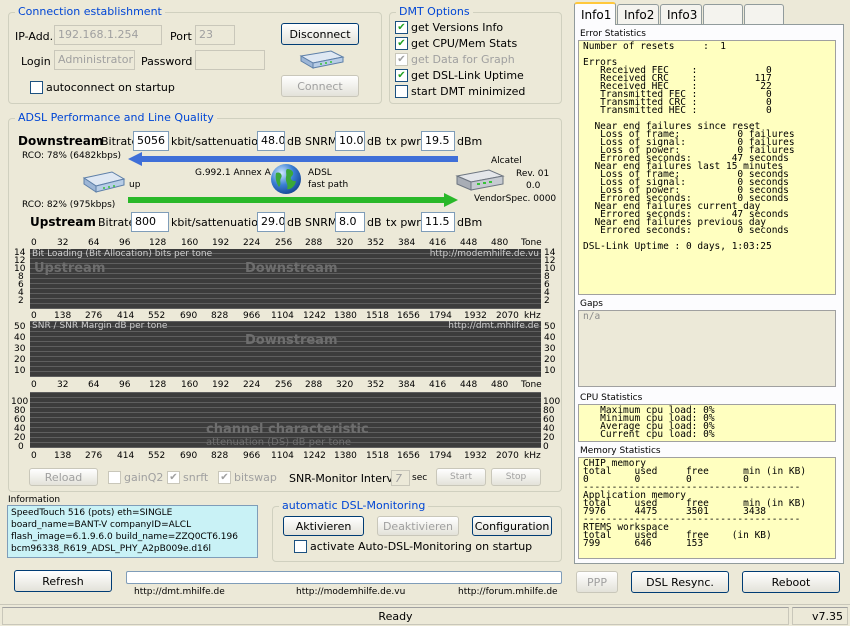  I want to click on down-snrm-field: 10.0, so click(350, 141).